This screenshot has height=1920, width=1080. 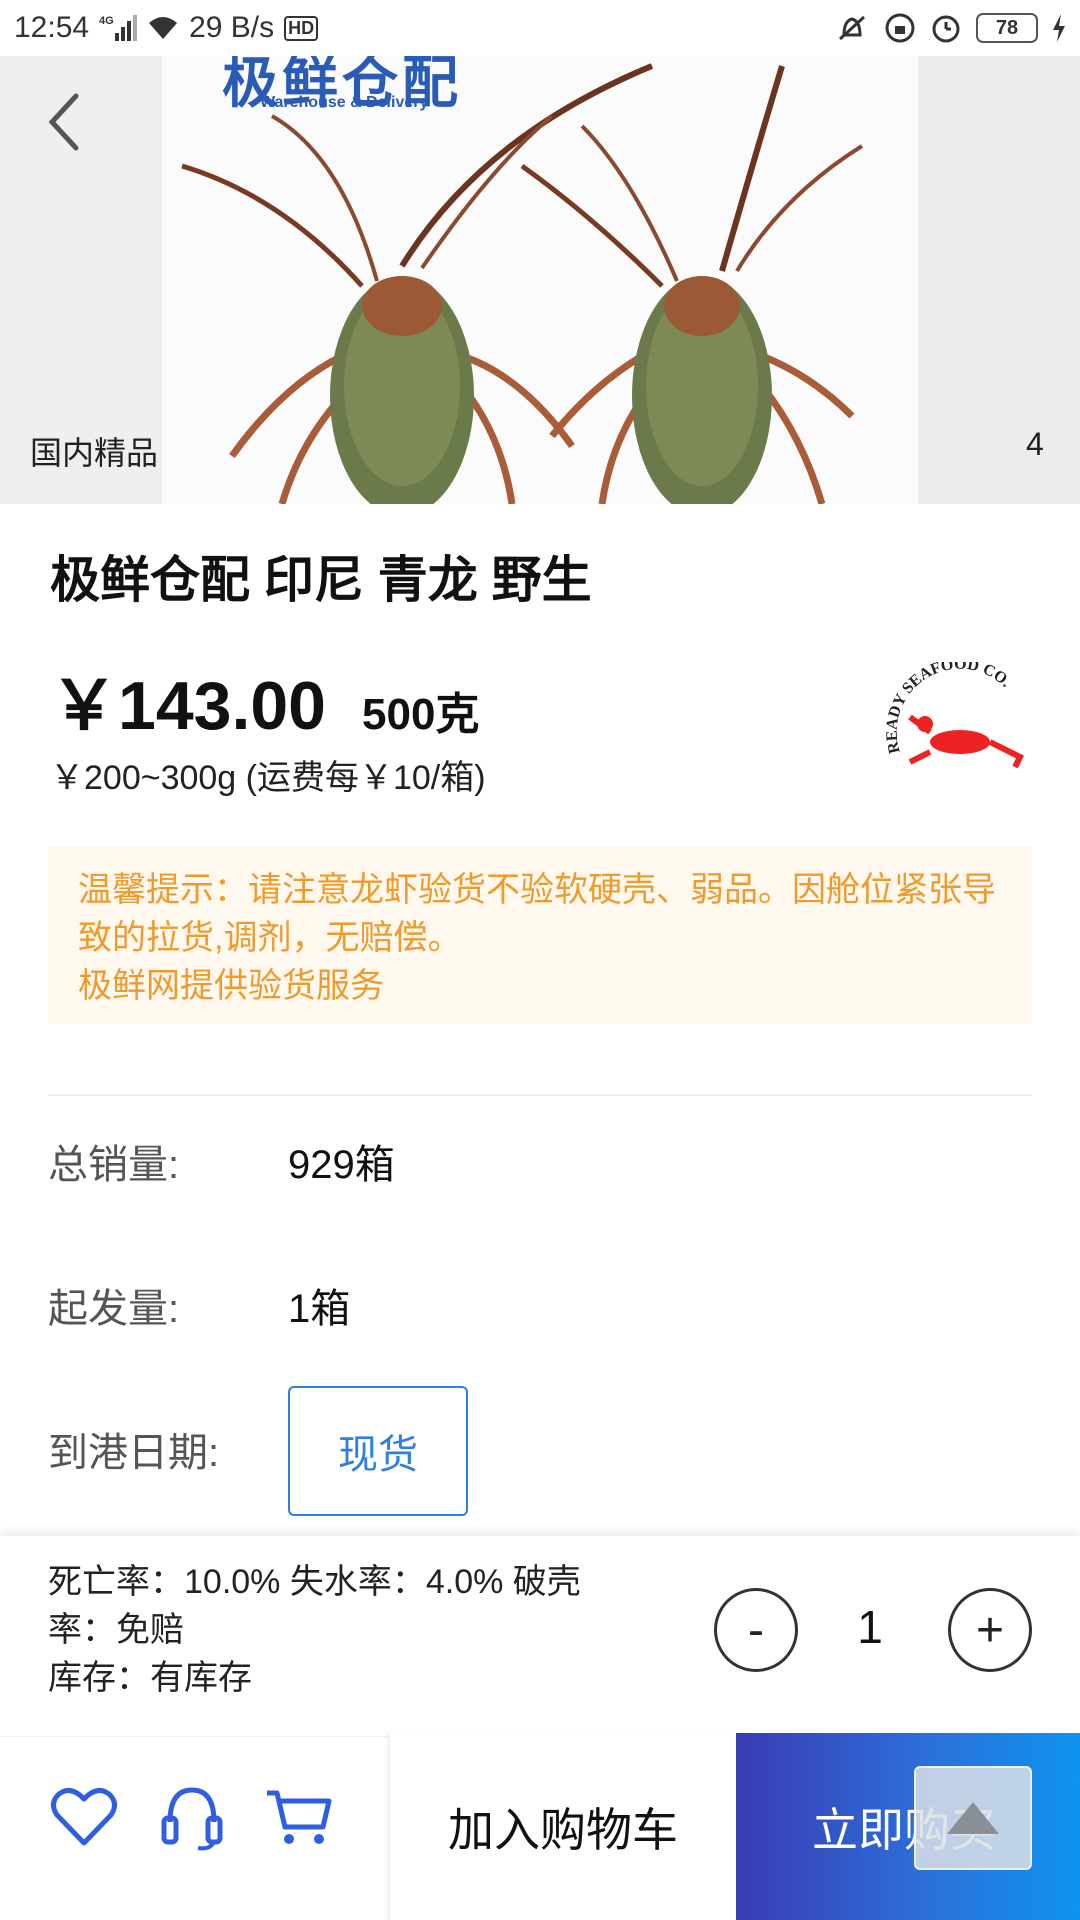 What do you see at coordinates (94, 453) in the screenshot?
I see `image-tag: 国内精品` at bounding box center [94, 453].